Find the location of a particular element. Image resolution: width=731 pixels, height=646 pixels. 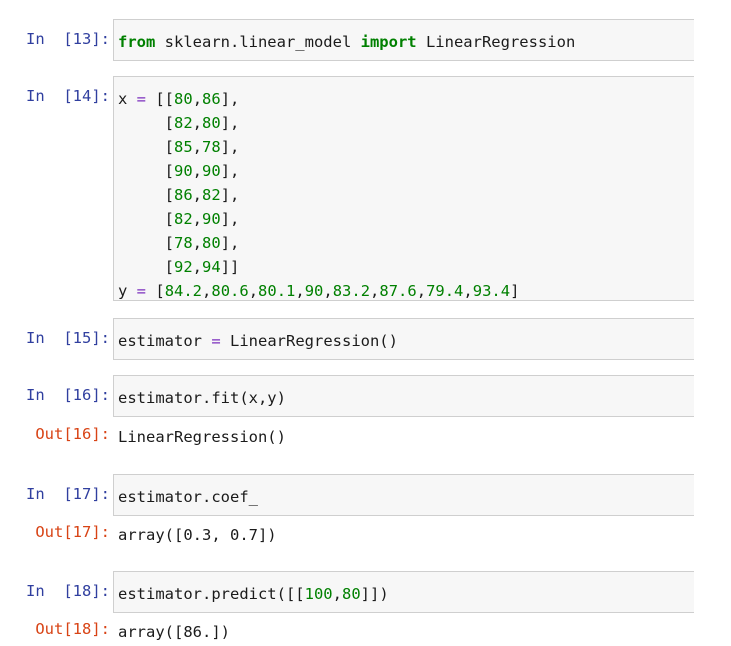

out-prompt-16: Out[16]: is located at coordinates (72, 434).